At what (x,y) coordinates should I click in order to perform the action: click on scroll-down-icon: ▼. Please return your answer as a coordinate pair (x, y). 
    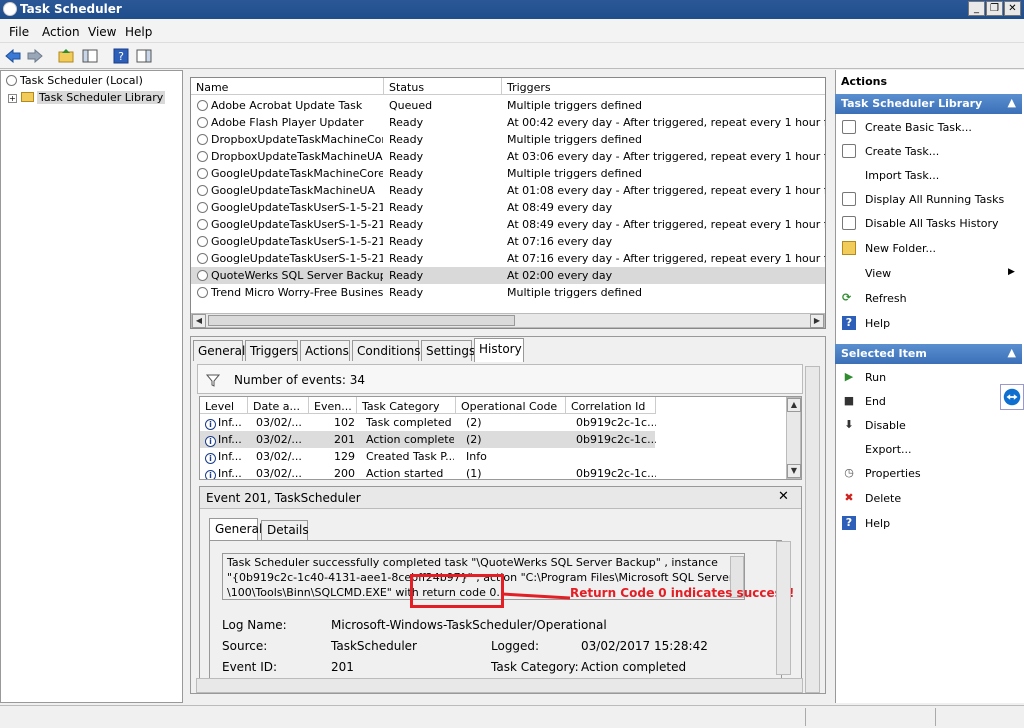
    Looking at the image, I should click on (794, 471).